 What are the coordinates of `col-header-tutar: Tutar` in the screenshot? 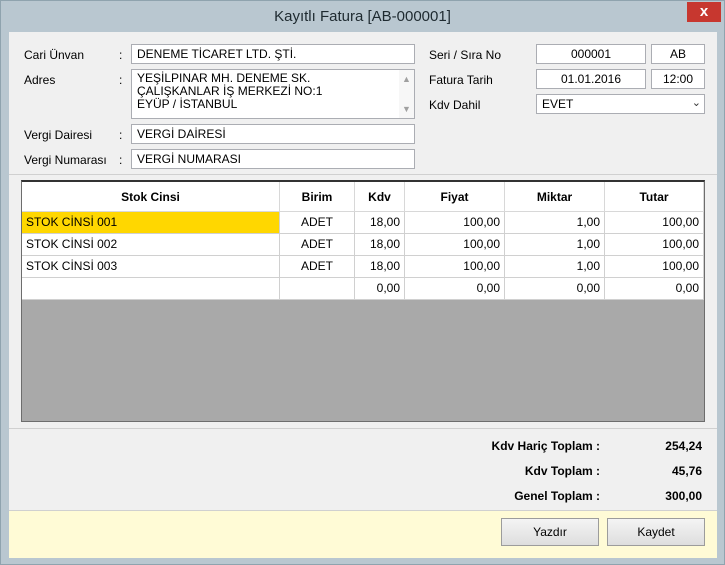 It's located at (654, 197).